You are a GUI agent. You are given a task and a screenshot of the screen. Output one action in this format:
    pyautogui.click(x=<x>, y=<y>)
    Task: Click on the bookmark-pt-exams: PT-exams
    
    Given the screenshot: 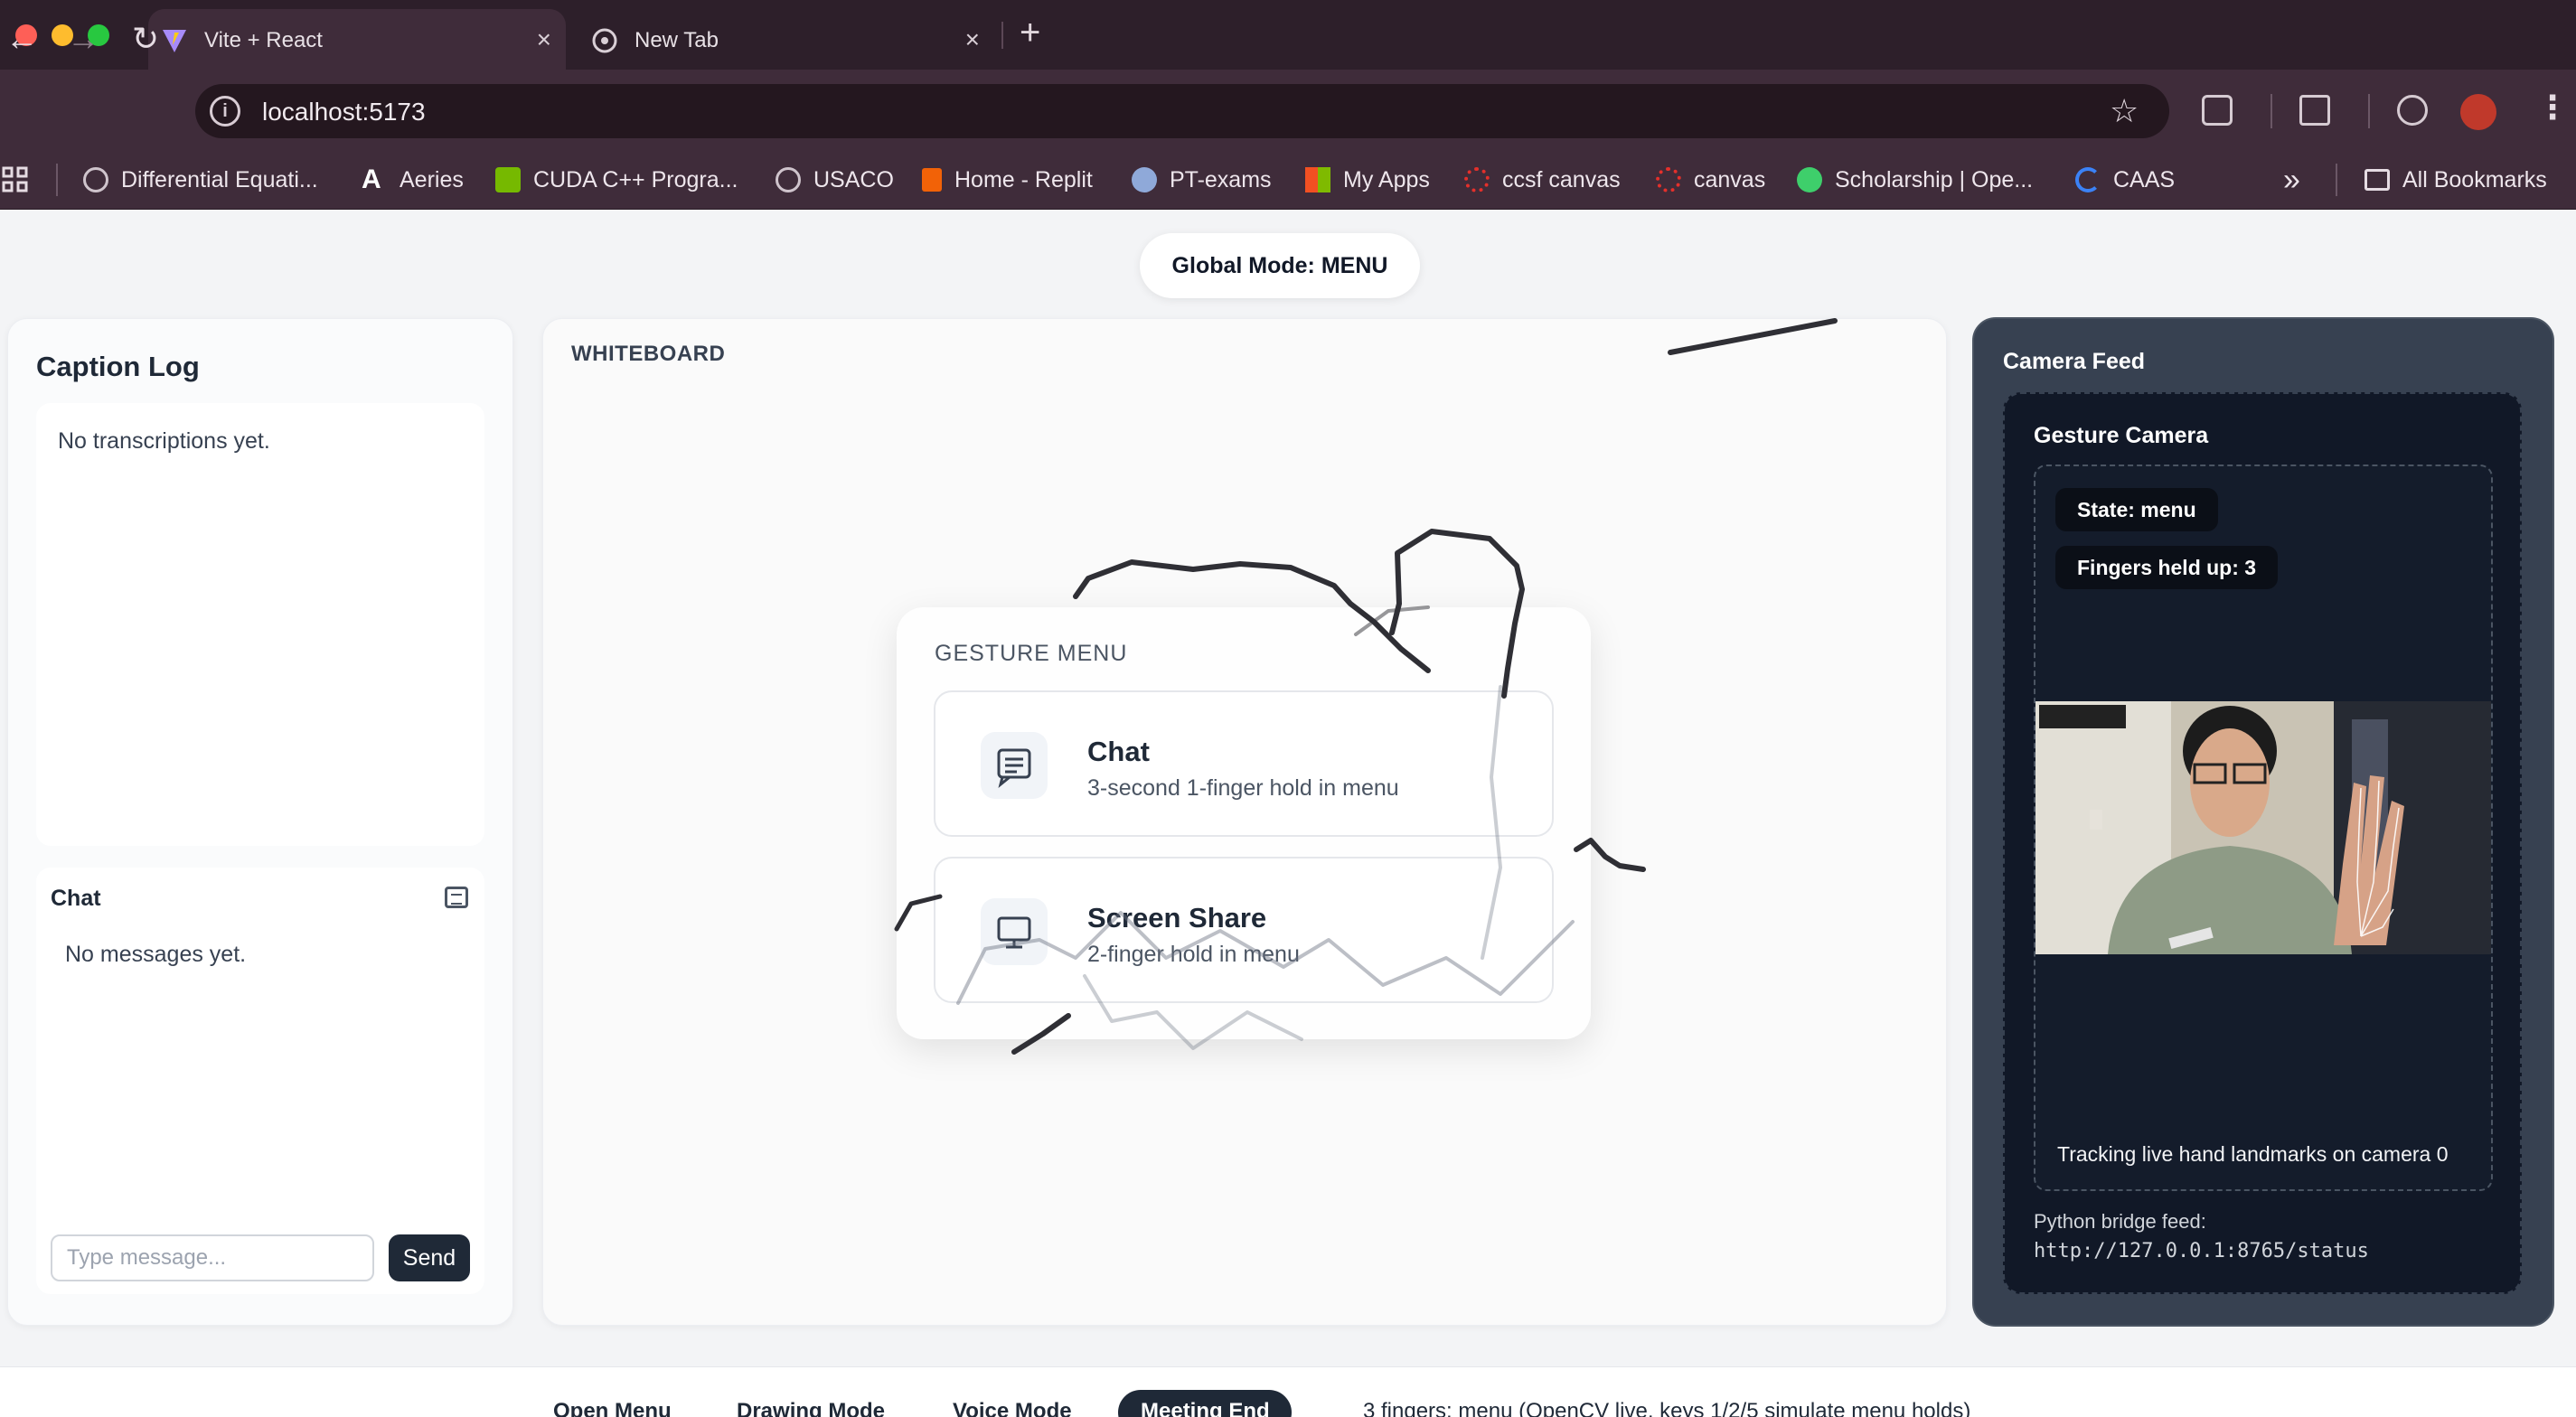 What is the action you would take?
    pyautogui.click(x=1202, y=180)
    